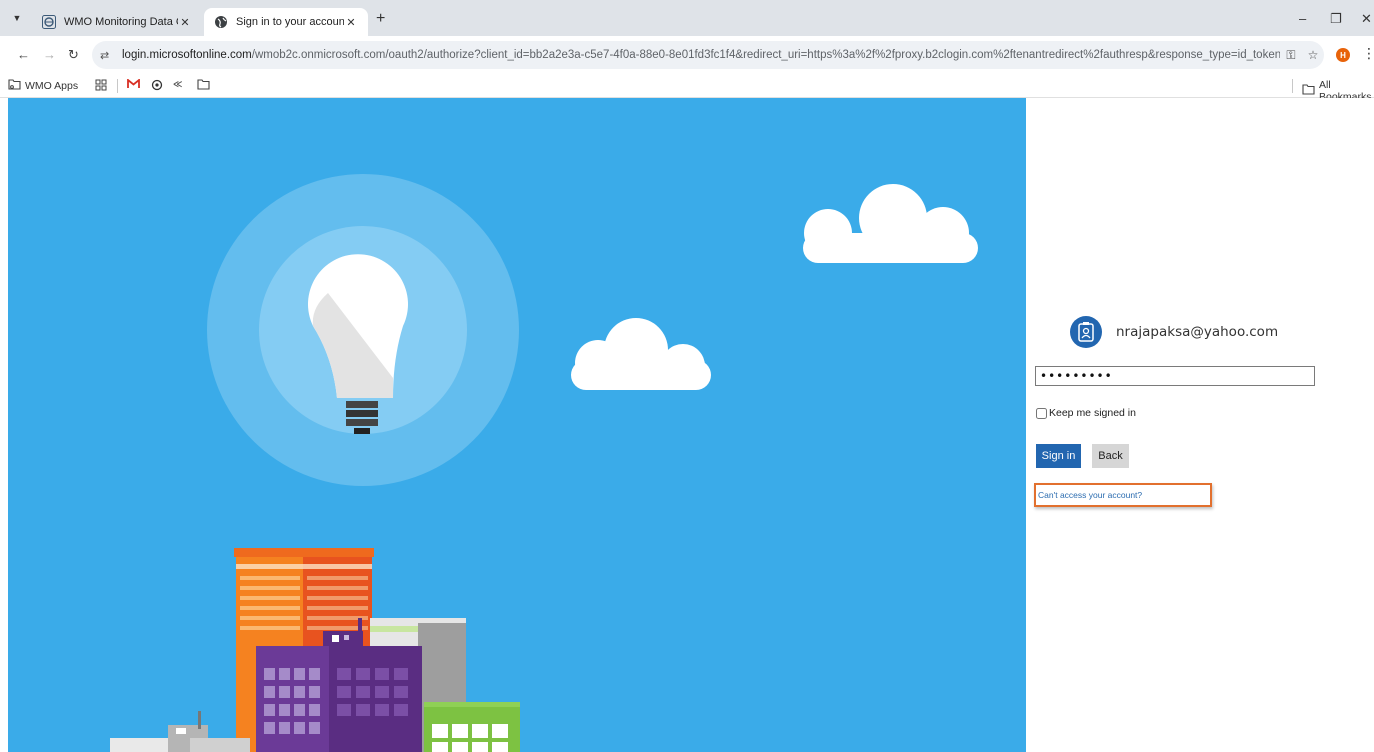 This screenshot has width=1374, height=752. What do you see at coordinates (101, 85) in the screenshot?
I see `apps-grid-icon` at bounding box center [101, 85].